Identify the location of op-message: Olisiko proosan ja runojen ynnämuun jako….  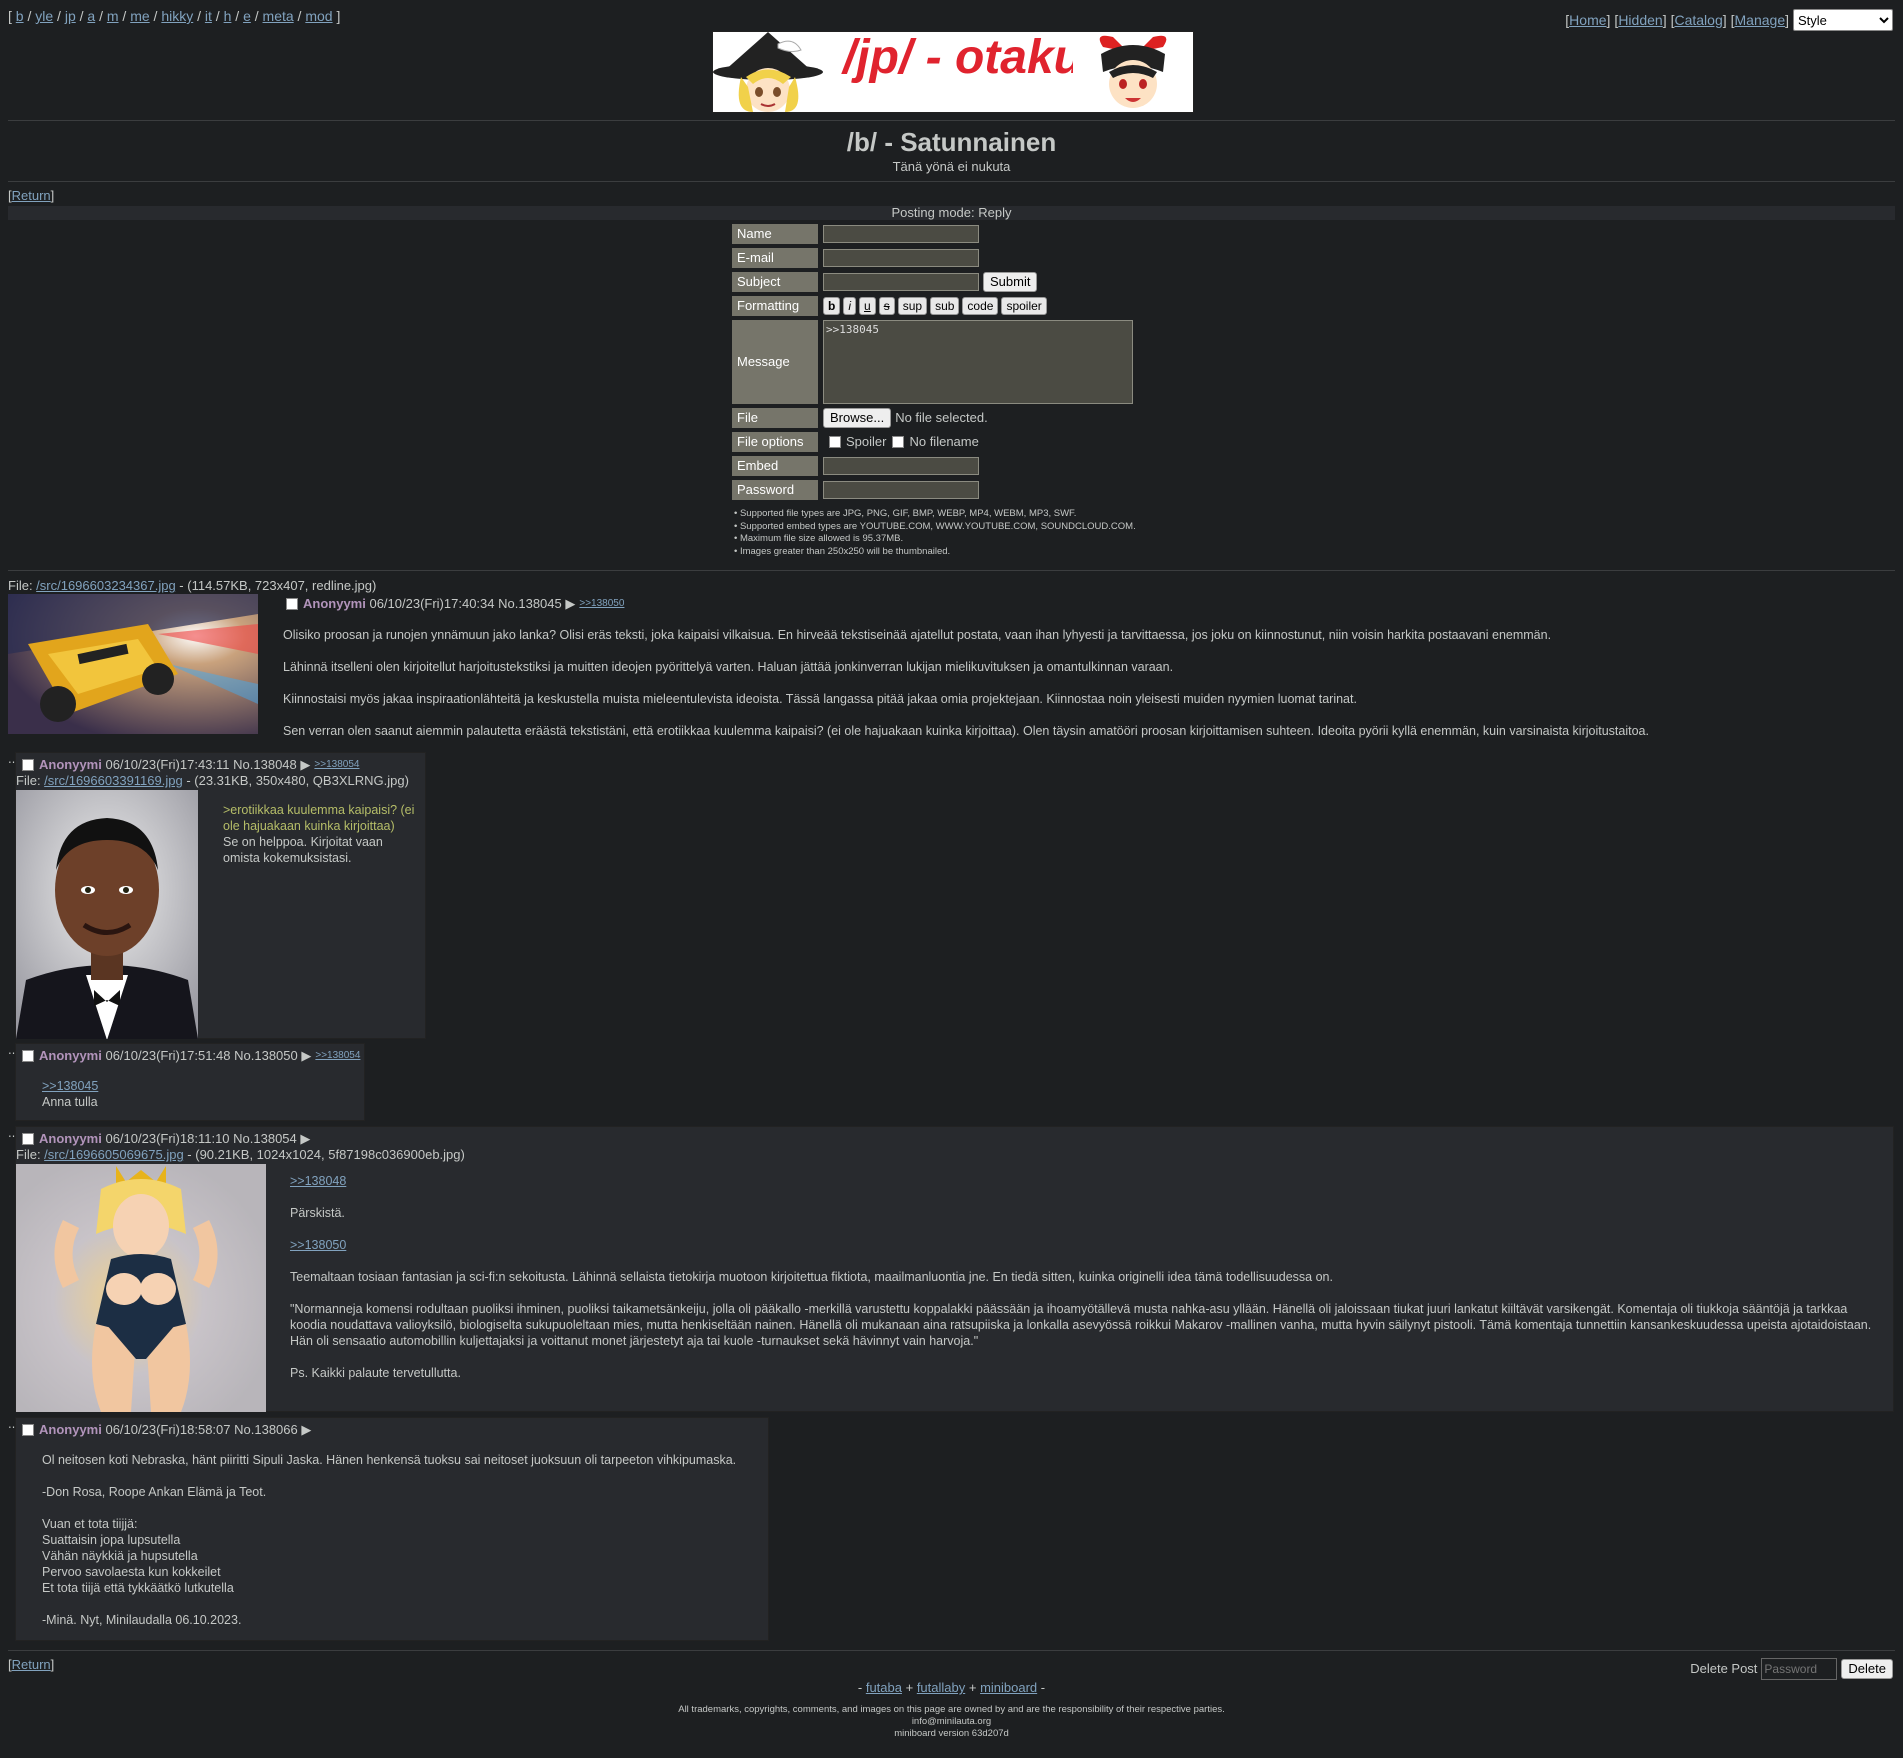
(1083, 683).